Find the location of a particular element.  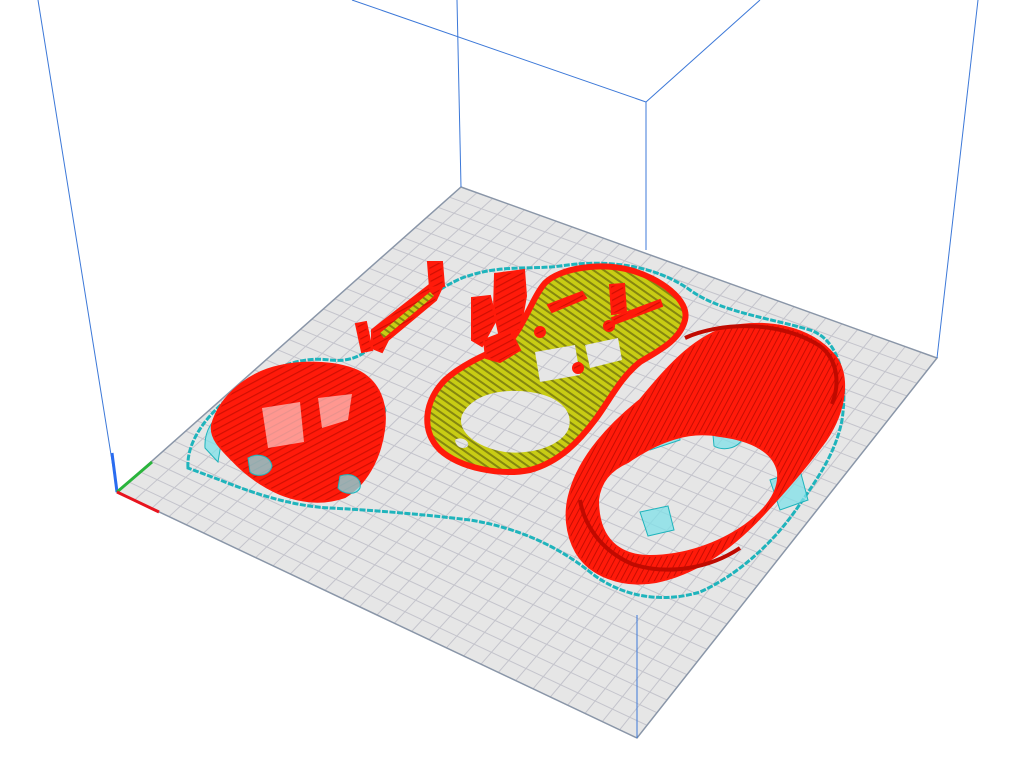

front-frame-window is located at coordinates (283, 425).